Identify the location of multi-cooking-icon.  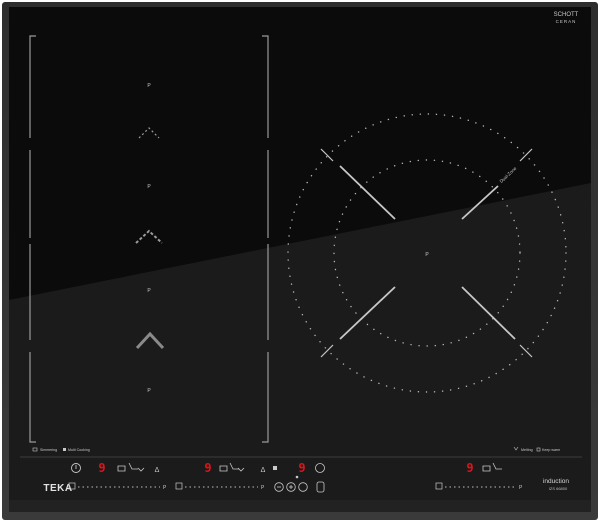
(64, 449).